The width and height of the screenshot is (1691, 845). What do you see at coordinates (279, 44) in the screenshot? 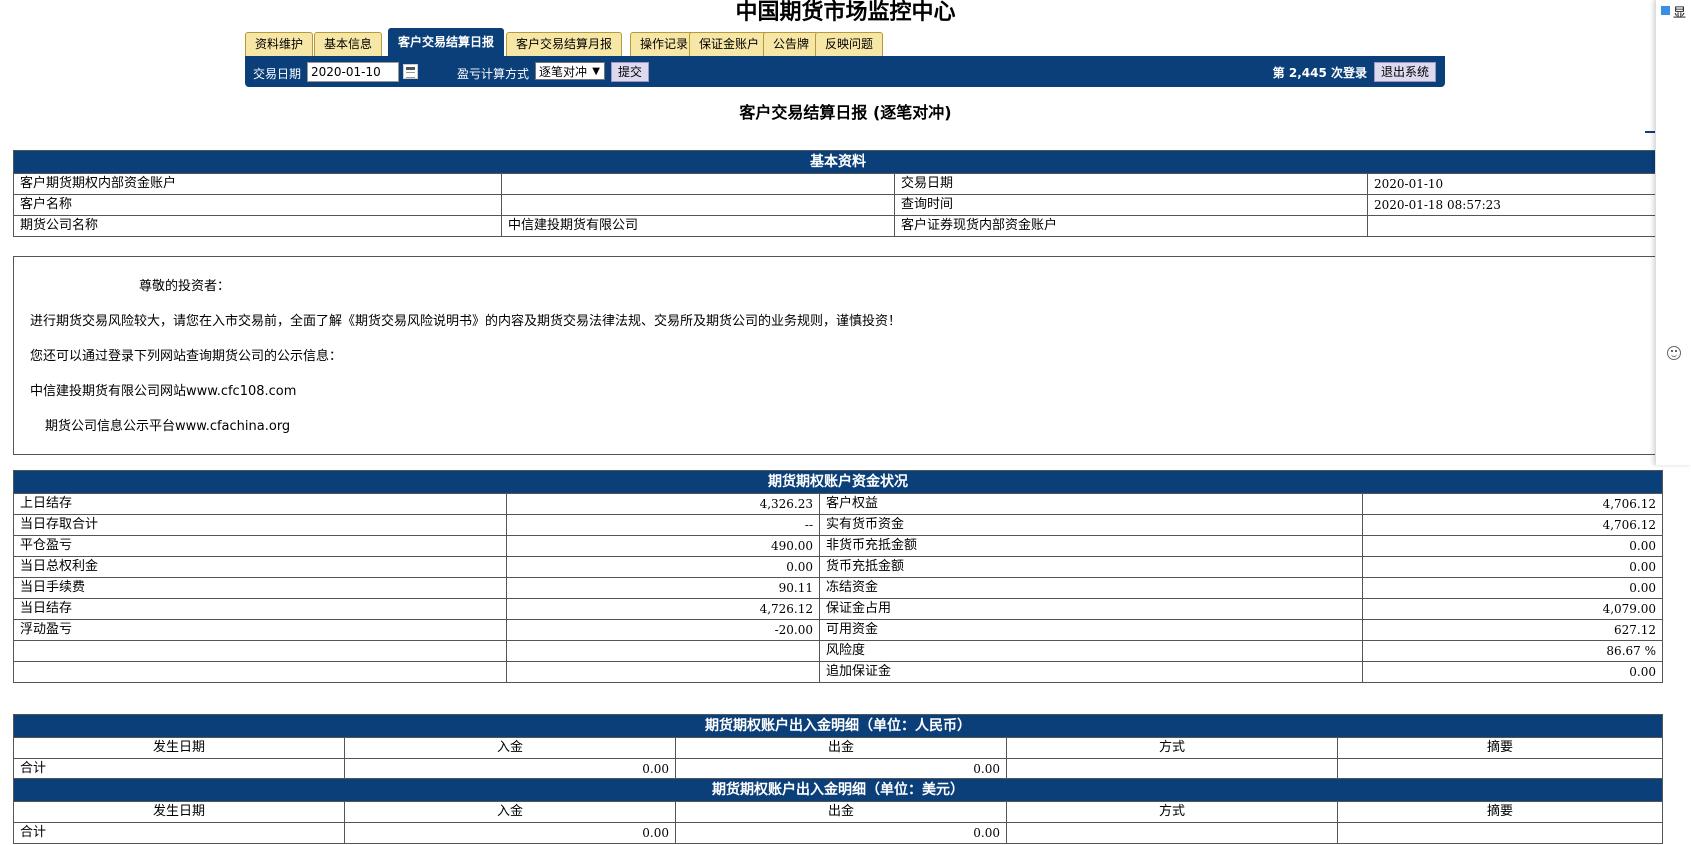
I see `tab-profile-maintenance: 资料维护` at bounding box center [279, 44].